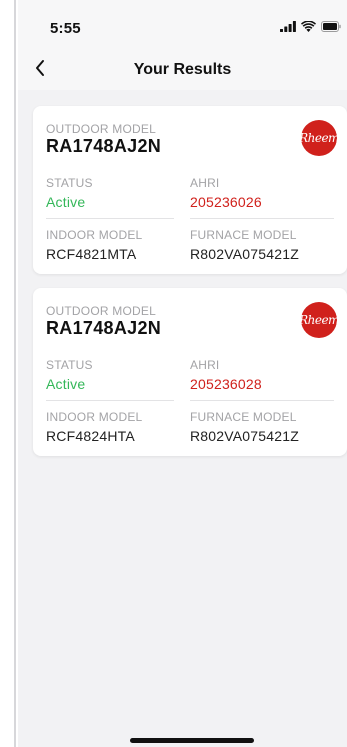 The image size is (347, 747). What do you see at coordinates (226, 202) in the screenshot?
I see `ahri-value: 205236026` at bounding box center [226, 202].